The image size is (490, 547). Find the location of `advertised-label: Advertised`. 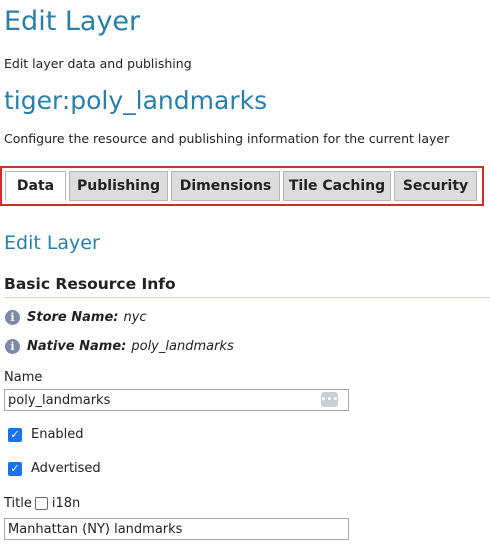

advertised-label: Advertised is located at coordinates (66, 468).